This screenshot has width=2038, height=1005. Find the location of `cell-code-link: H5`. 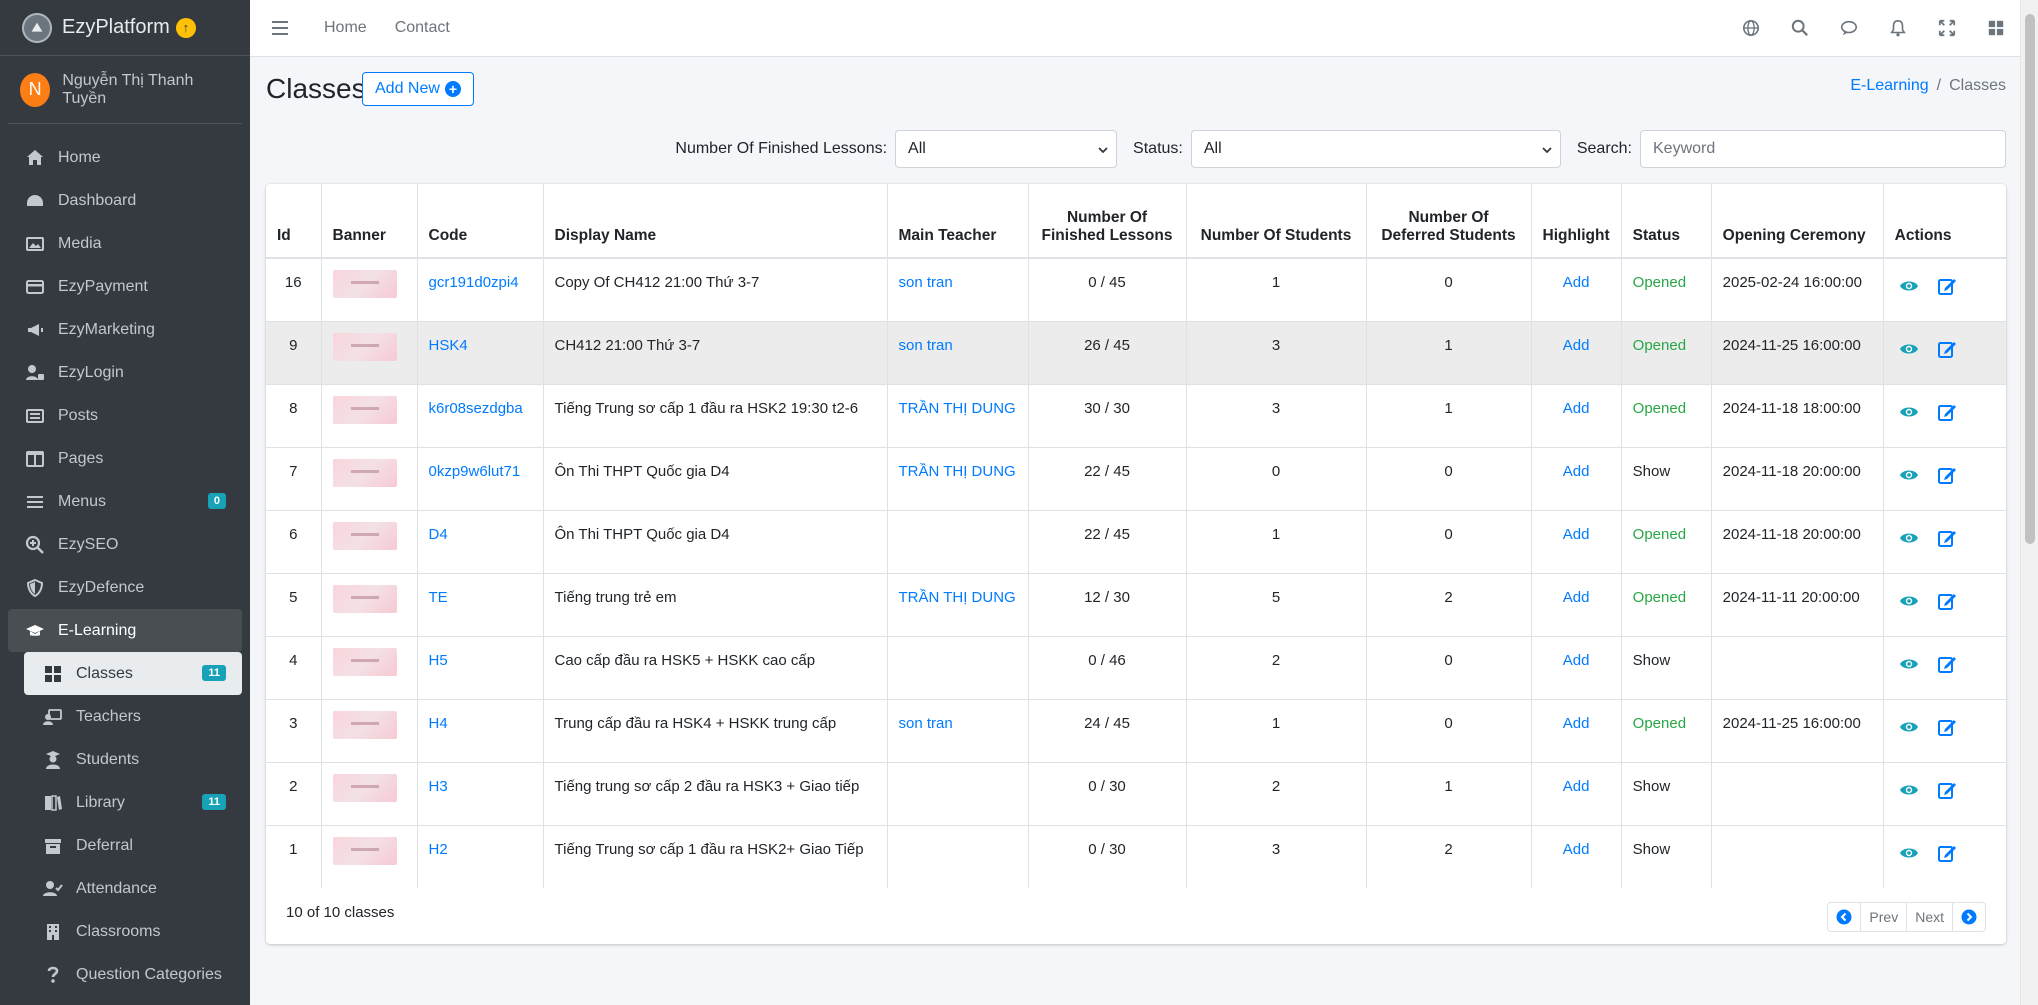

cell-code-link: H5 is located at coordinates (480, 667).